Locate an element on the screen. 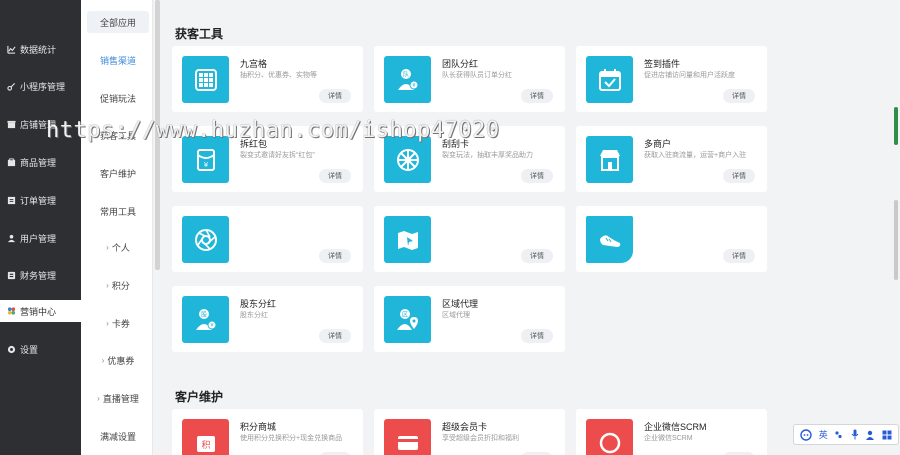 This screenshot has height=455, width=900. app-card-desc: 股东分红 is located at coordinates (254, 315).